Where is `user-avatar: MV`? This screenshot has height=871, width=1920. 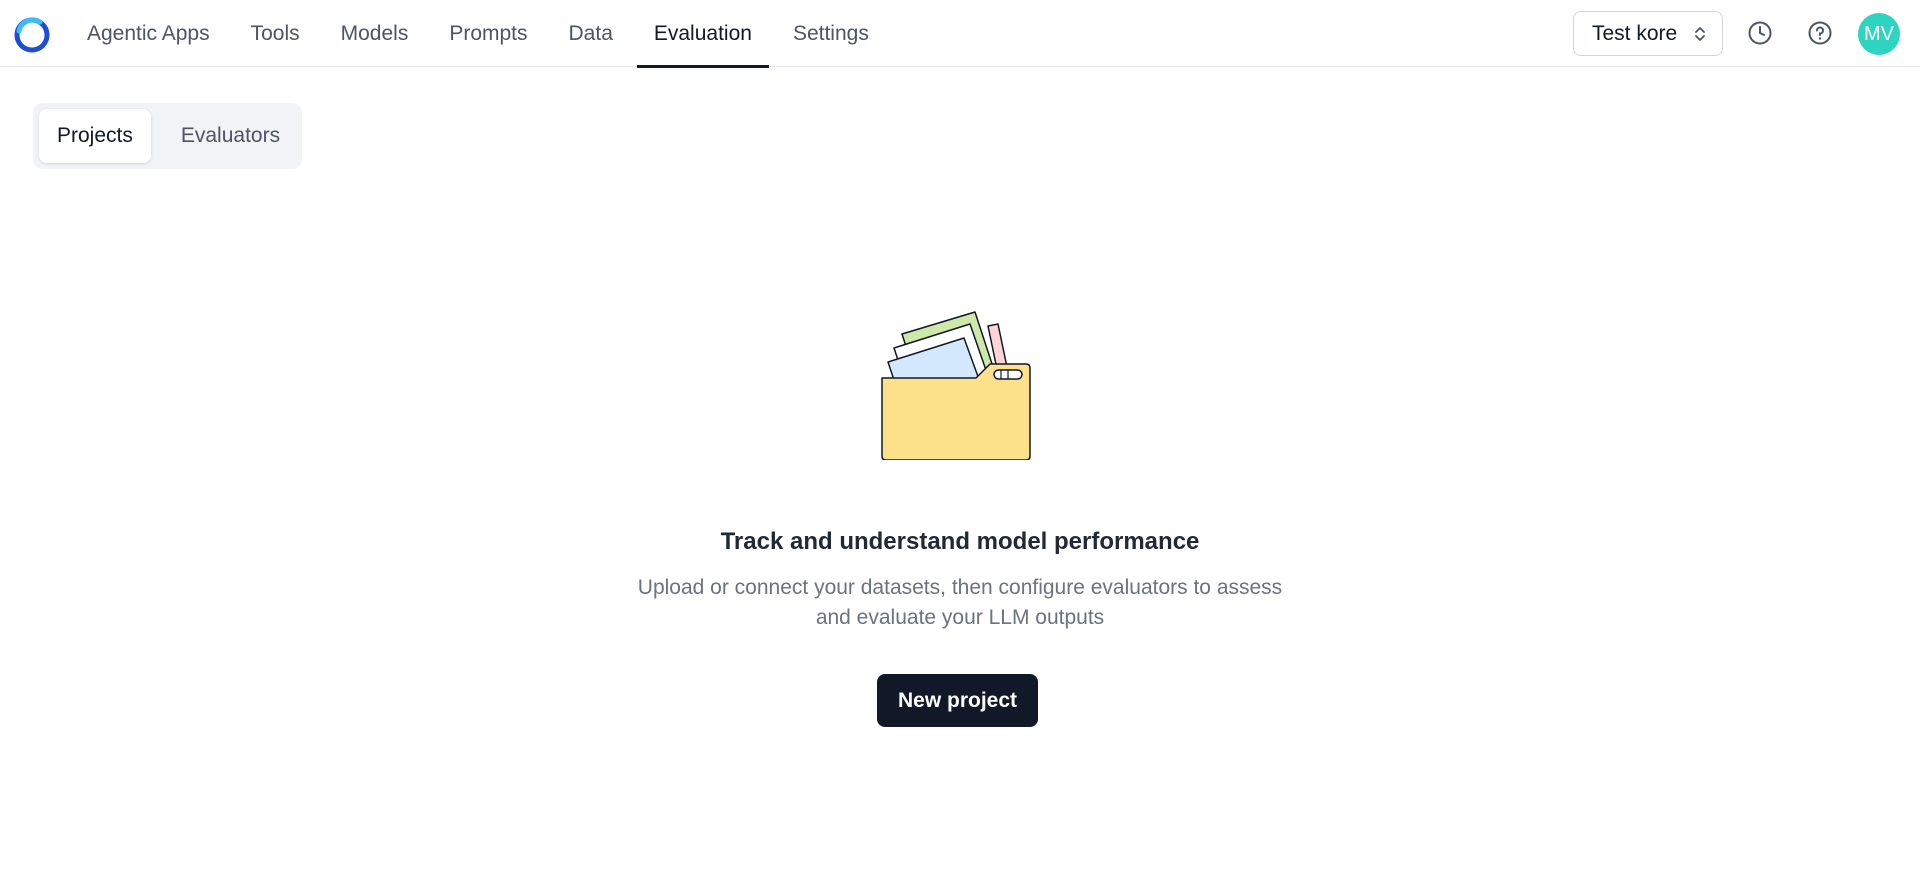
user-avatar: MV is located at coordinates (1879, 34).